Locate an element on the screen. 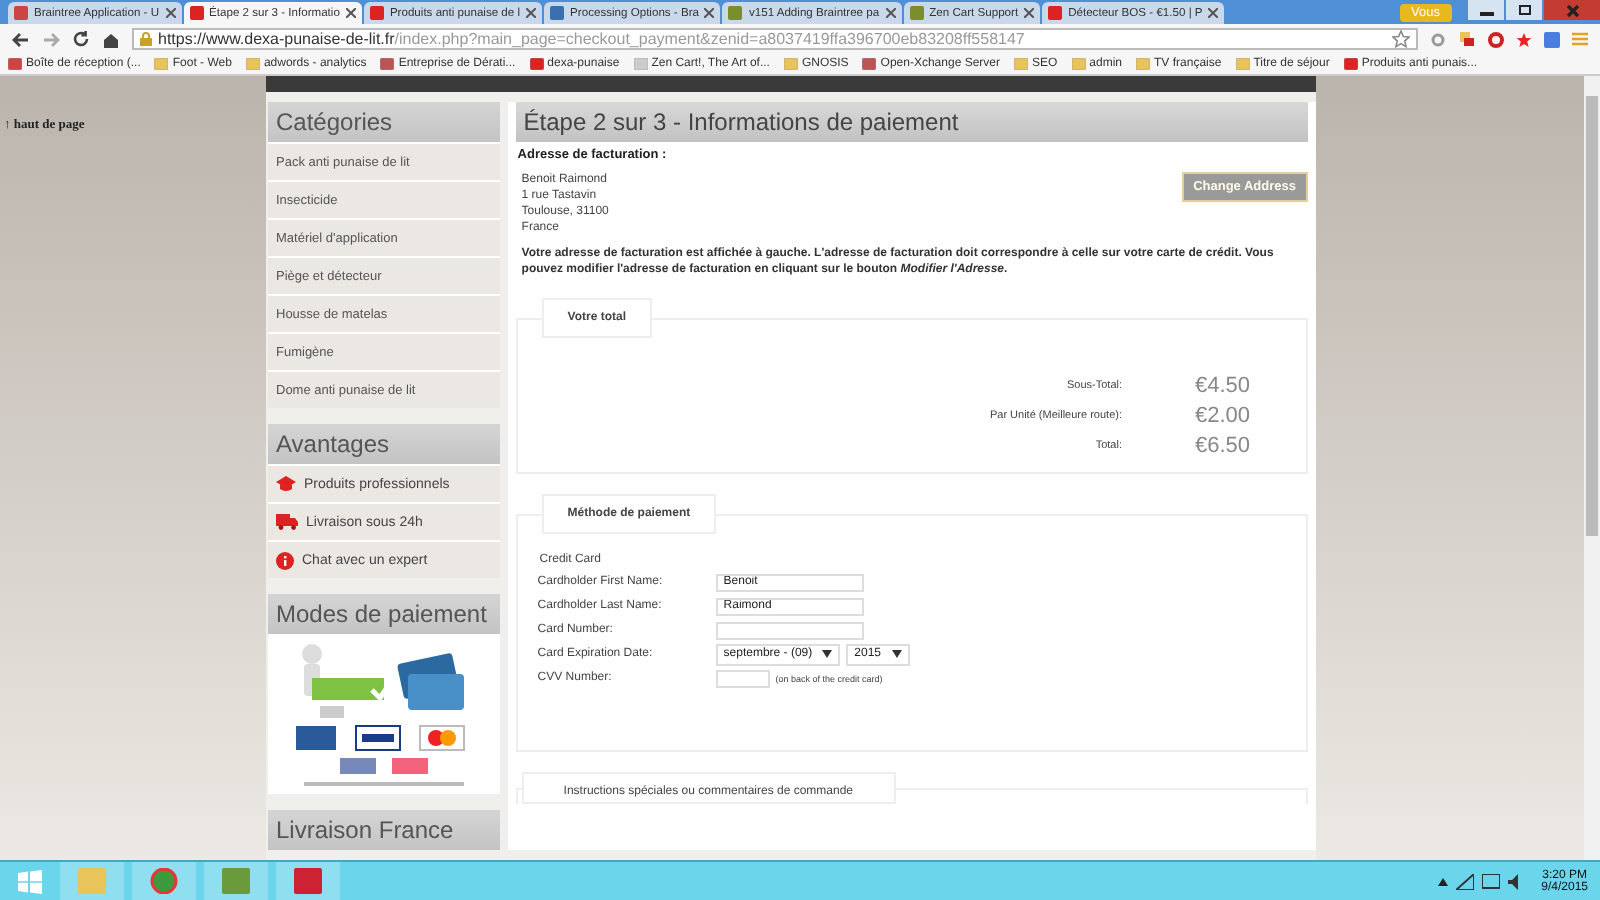 The image size is (1600, 900). graduation-cap-icon is located at coordinates (286, 484).